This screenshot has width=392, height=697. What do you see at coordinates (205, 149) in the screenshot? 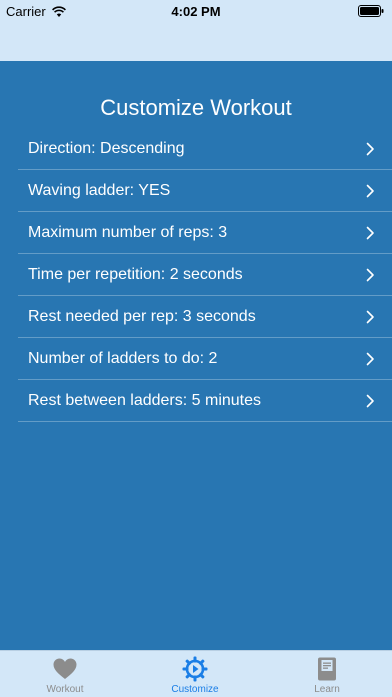
I see `setting-row-direction: Direction: Descending` at bounding box center [205, 149].